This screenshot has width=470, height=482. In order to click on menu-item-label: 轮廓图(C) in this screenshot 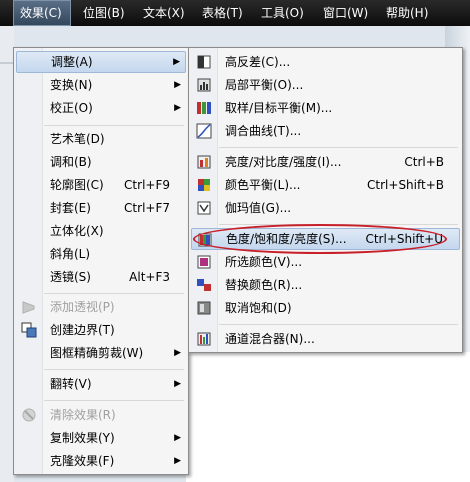, I will do `click(77, 185)`.